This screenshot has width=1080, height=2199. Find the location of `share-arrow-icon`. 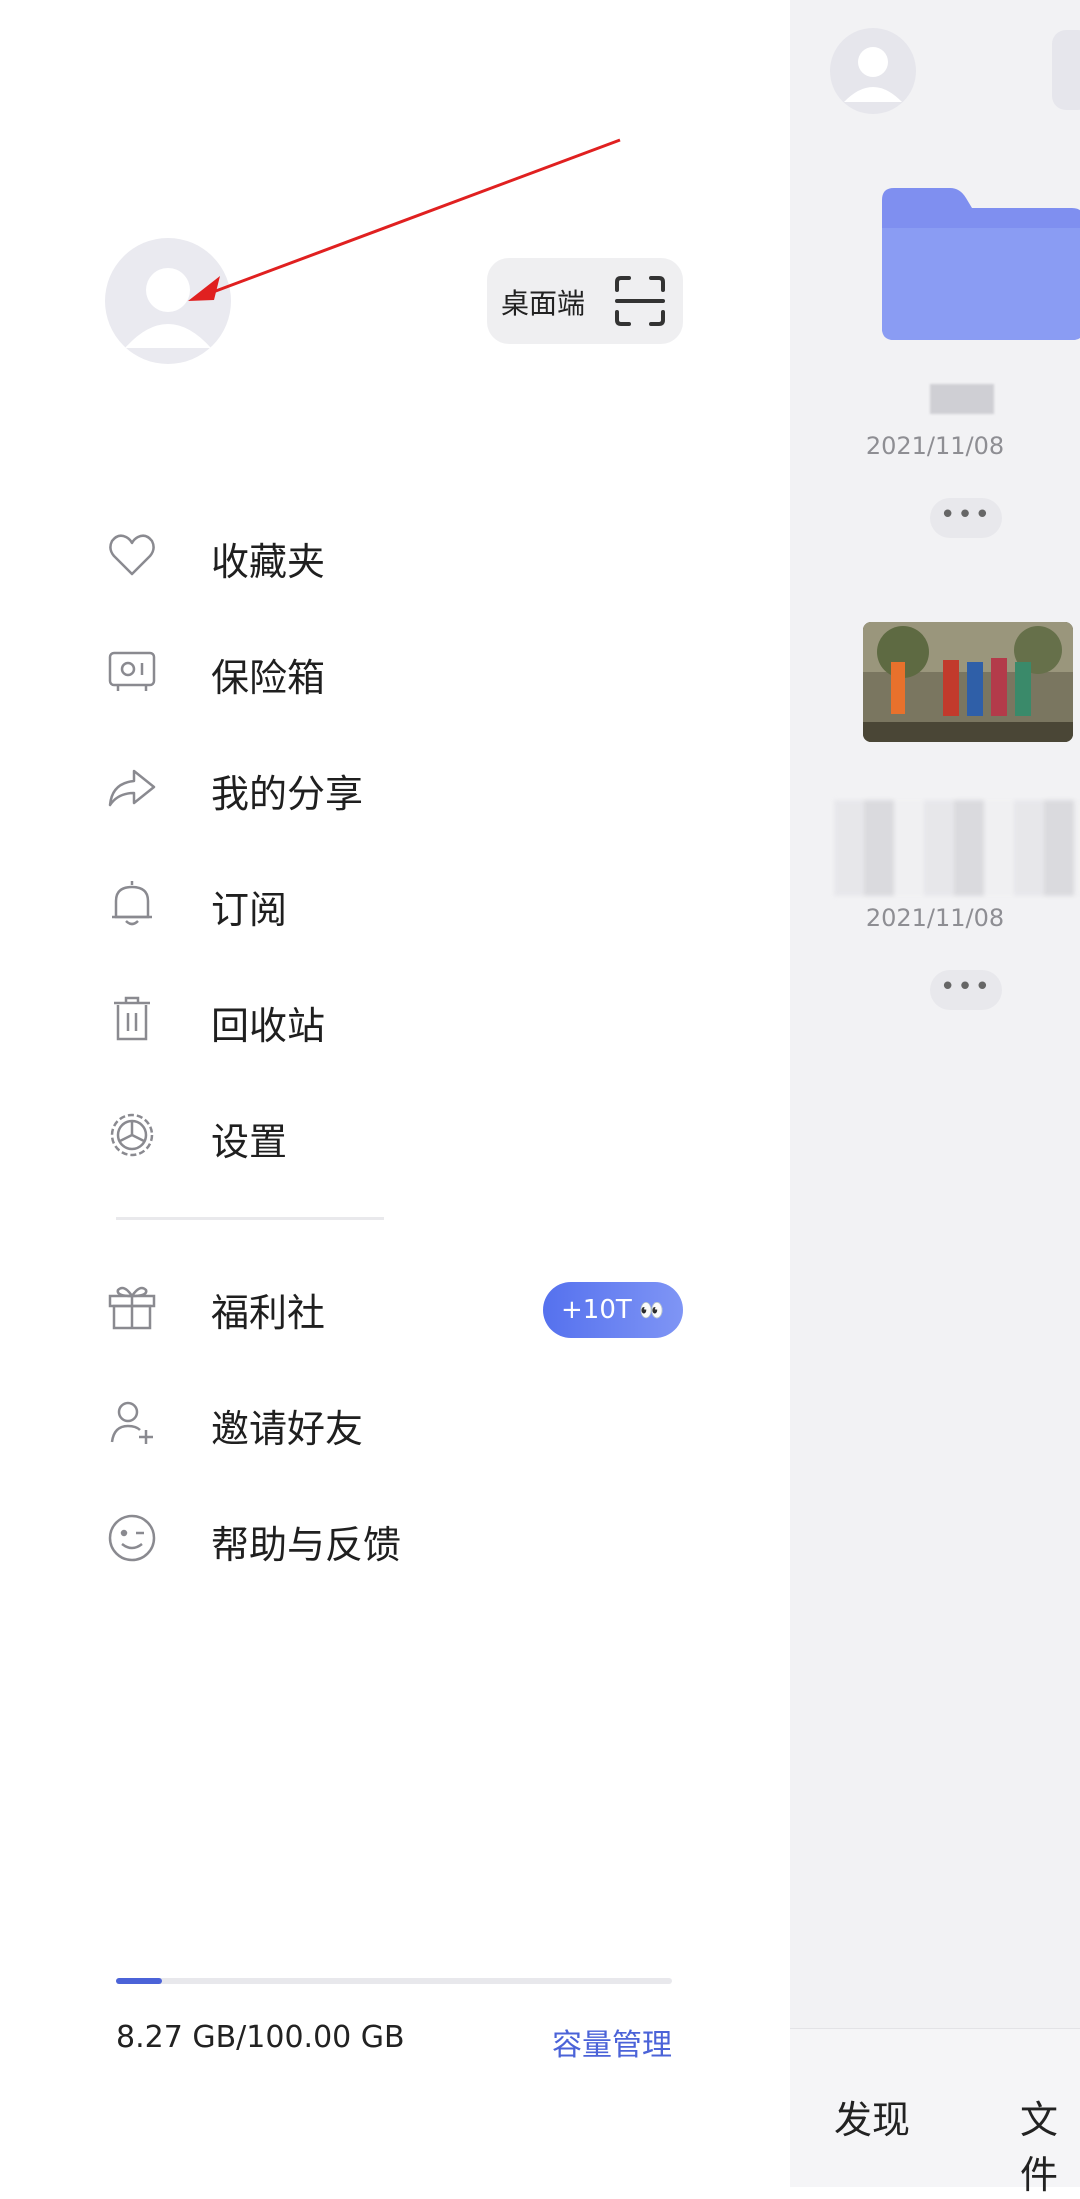

share-arrow-icon is located at coordinates (132, 788).